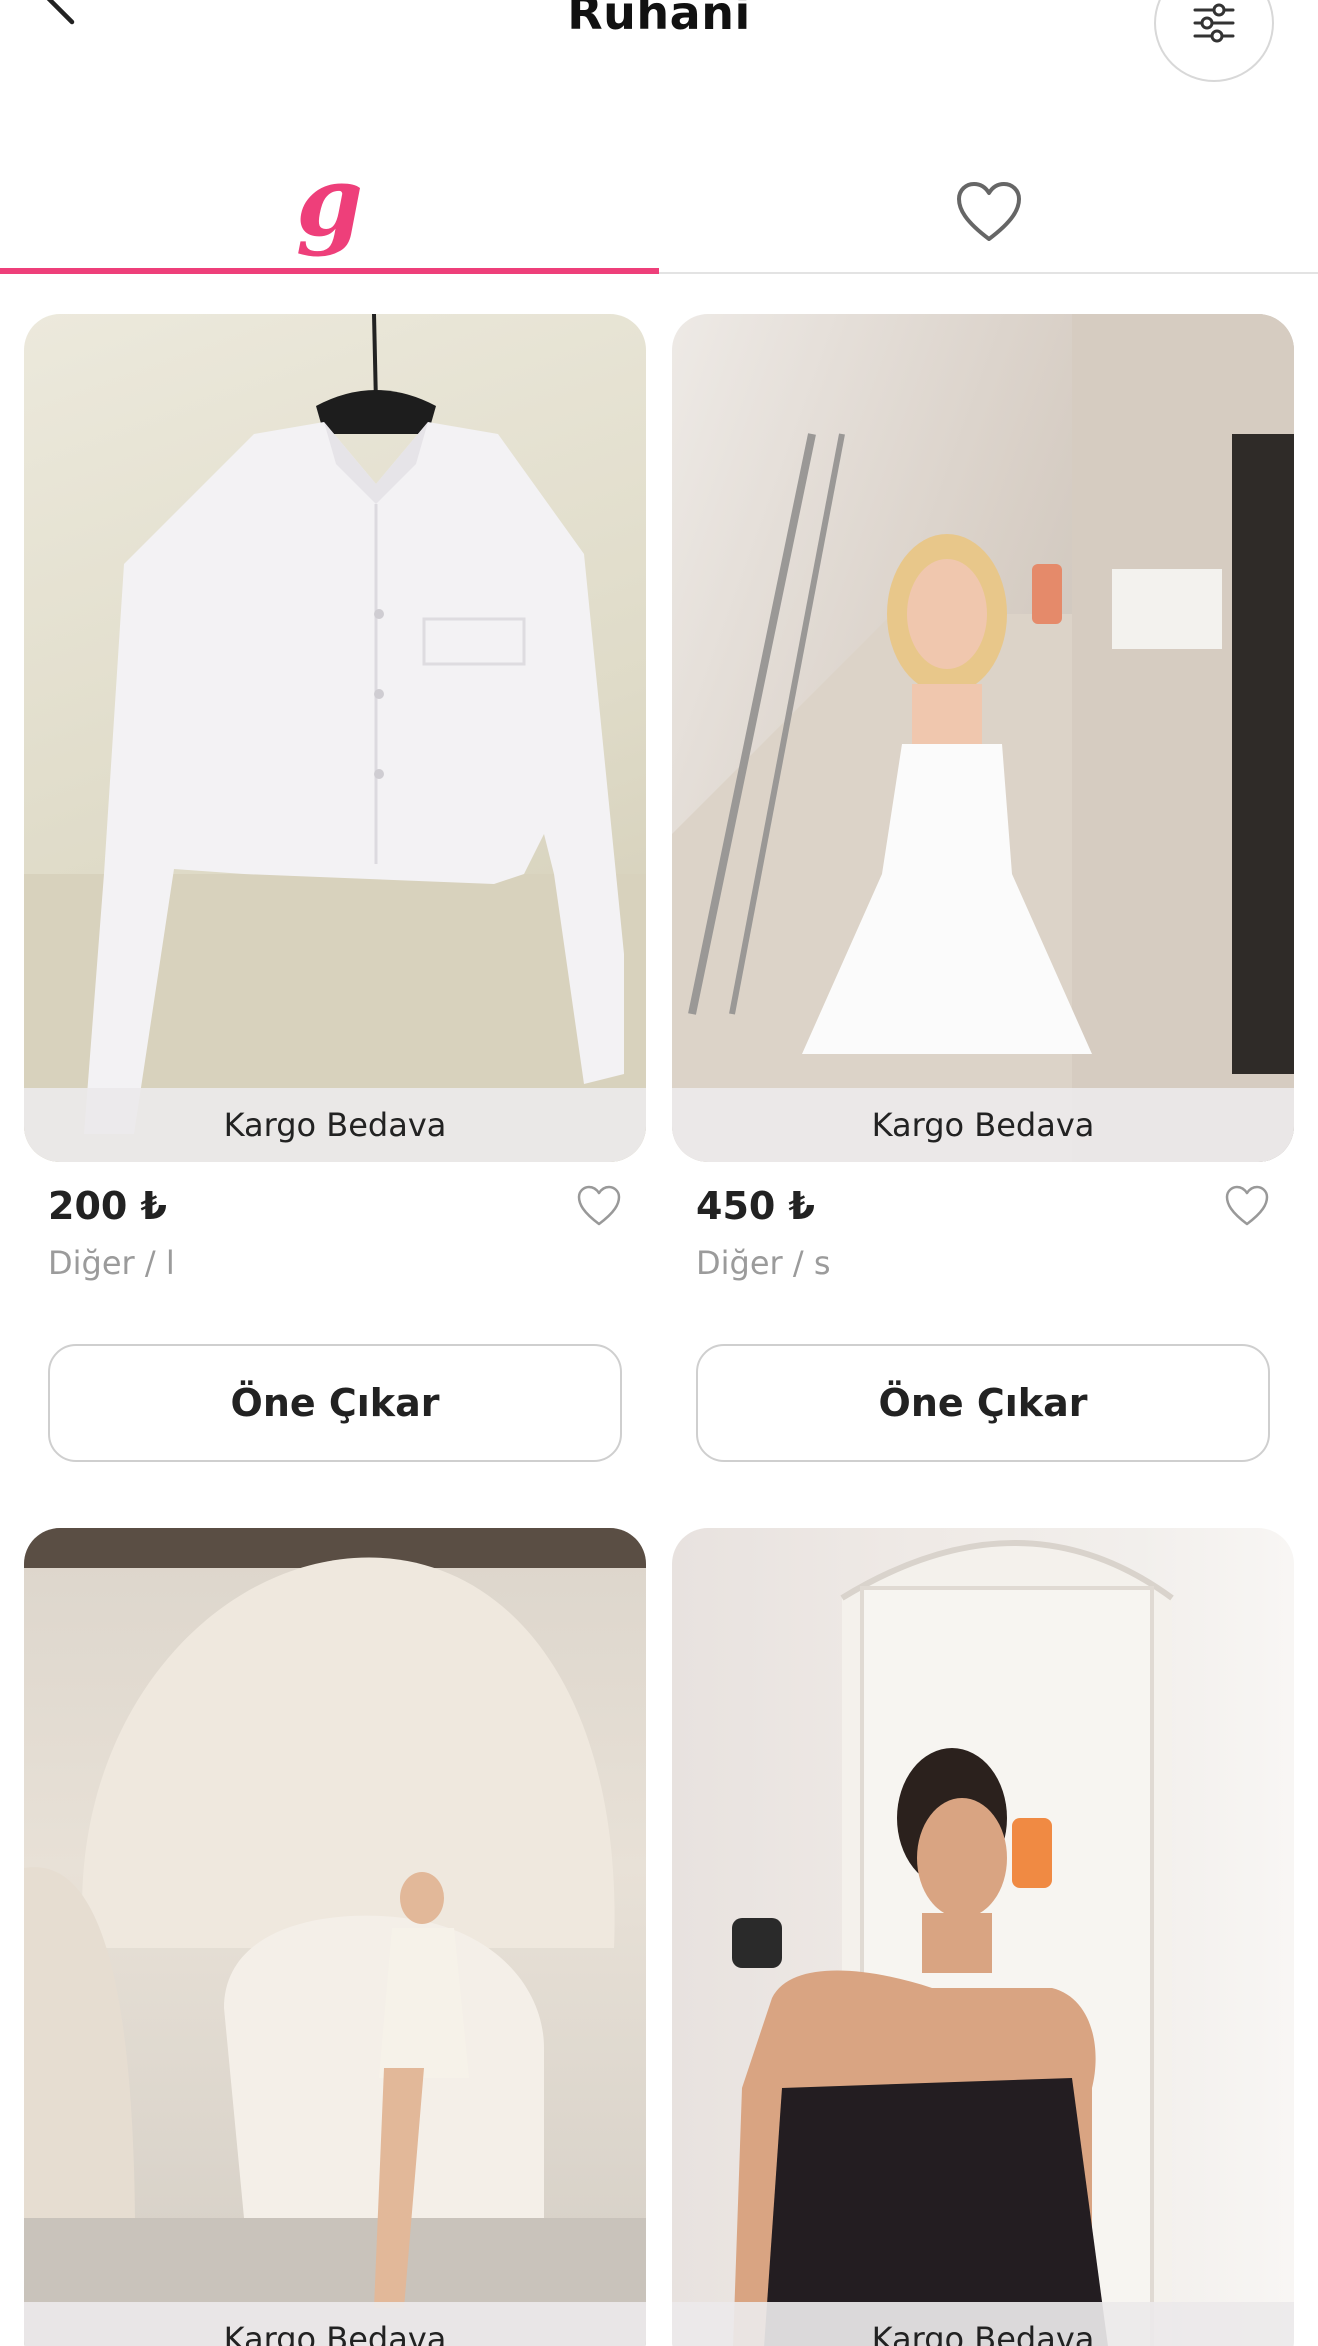 The width and height of the screenshot is (1318, 2346). What do you see at coordinates (763, 1263) in the screenshot?
I see `brand-size: Diğer / s` at bounding box center [763, 1263].